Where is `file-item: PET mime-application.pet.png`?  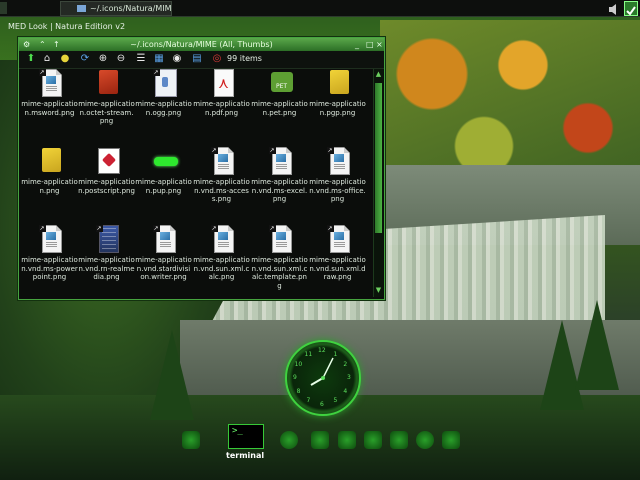 file-item: PET mime-application.pet.png is located at coordinates (279, 93).